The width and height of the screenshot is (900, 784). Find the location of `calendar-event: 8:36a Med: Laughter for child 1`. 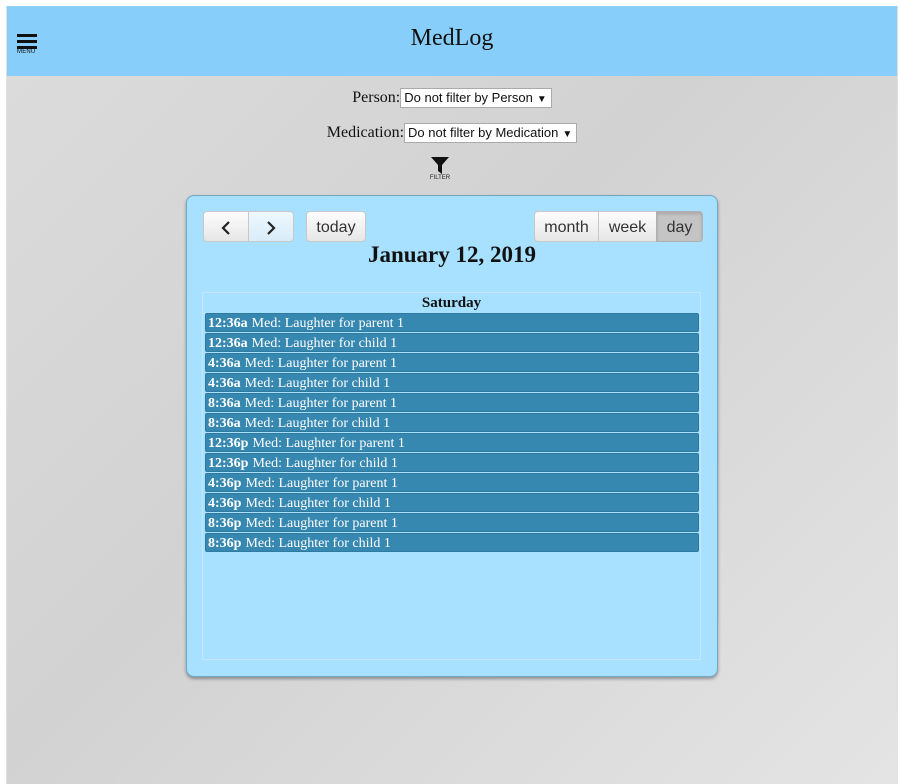

calendar-event: 8:36a Med: Laughter for child 1 is located at coordinates (452, 422).